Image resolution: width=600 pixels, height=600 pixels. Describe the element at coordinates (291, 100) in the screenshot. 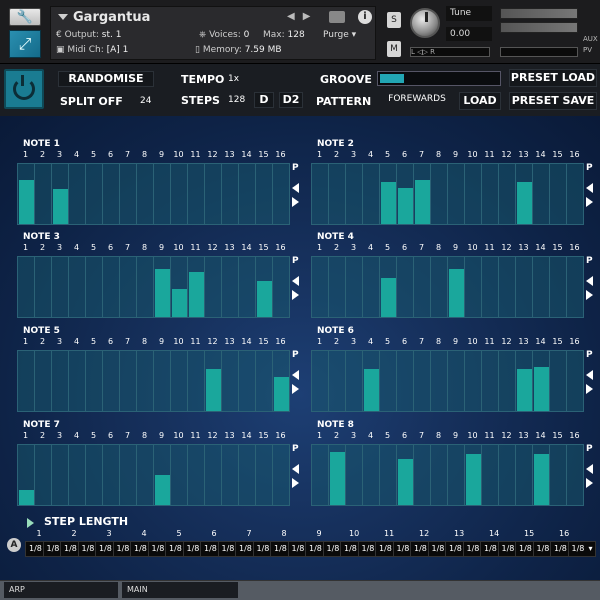

I see `d2-button: D2` at that location.